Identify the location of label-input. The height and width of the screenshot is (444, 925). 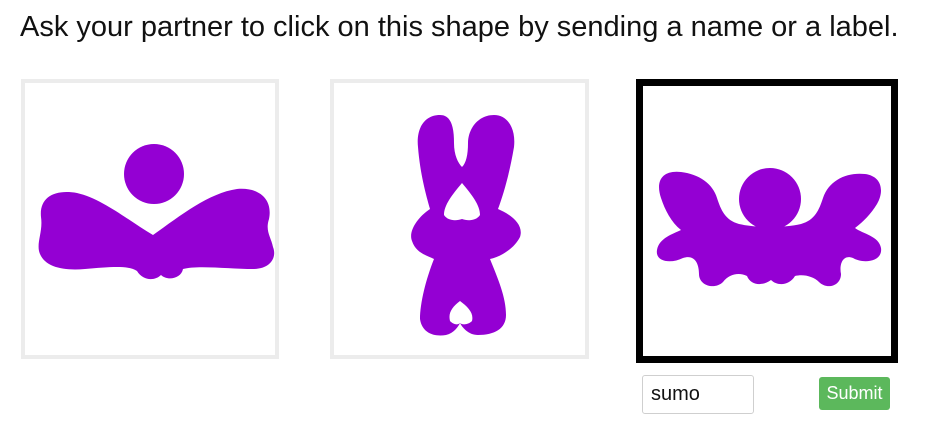
(698, 394).